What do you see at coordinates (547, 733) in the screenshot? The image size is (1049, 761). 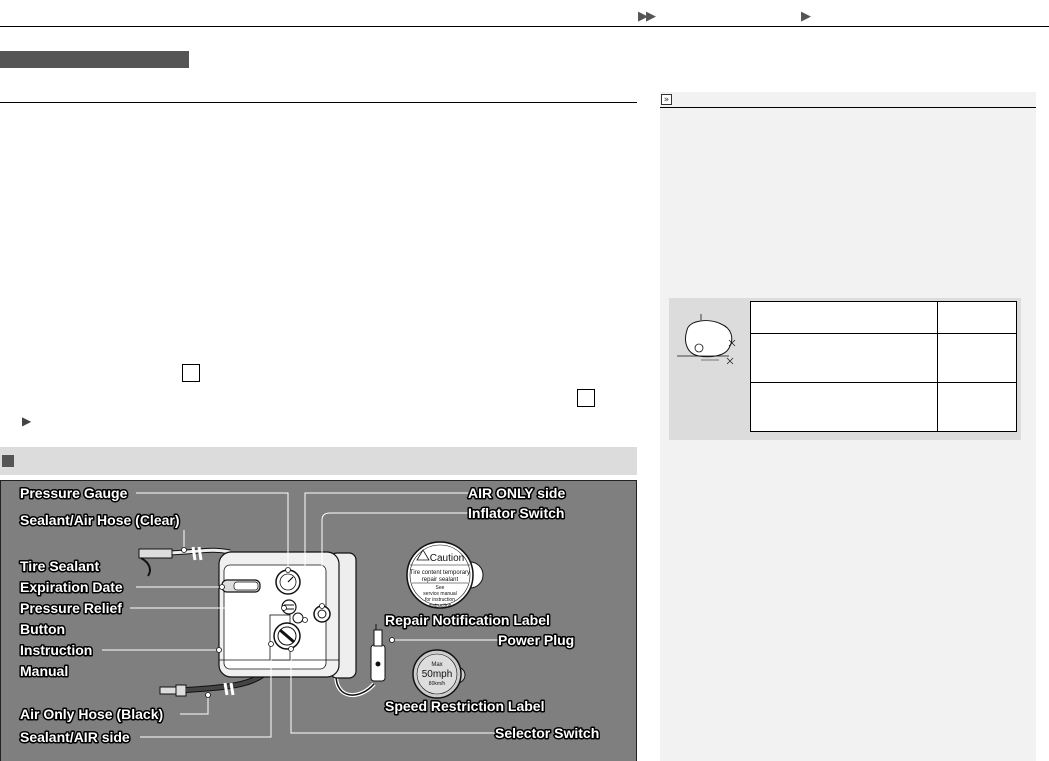 I see `label-selector-switch: Selector Switch` at bounding box center [547, 733].